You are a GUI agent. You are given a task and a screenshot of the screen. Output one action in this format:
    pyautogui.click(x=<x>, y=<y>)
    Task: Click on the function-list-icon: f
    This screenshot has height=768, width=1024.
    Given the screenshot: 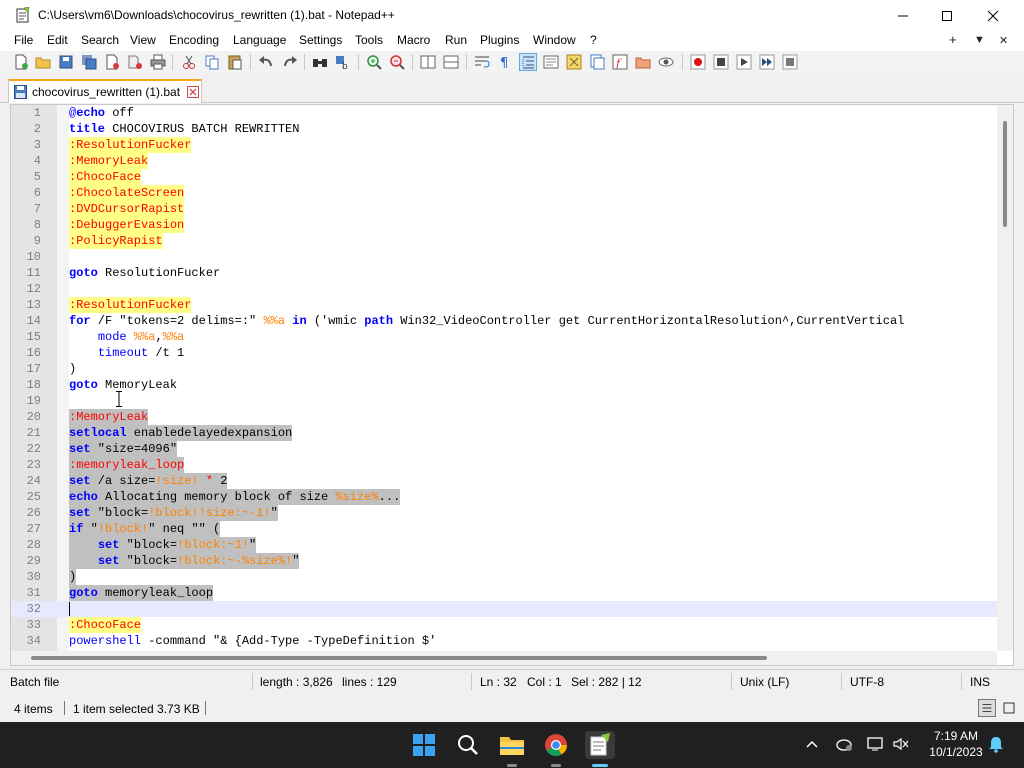 What is the action you would take?
    pyautogui.click(x=620, y=62)
    